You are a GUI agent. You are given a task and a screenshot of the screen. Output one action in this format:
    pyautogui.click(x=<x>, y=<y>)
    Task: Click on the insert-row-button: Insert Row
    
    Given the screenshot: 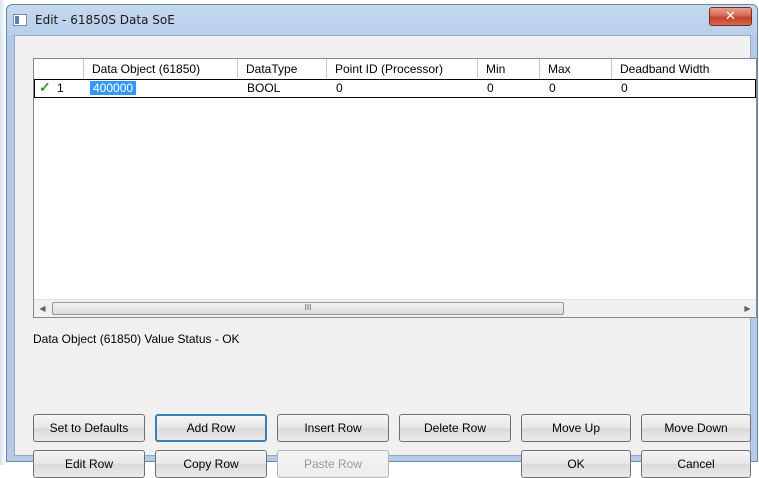 What is the action you would take?
    pyautogui.click(x=333, y=428)
    